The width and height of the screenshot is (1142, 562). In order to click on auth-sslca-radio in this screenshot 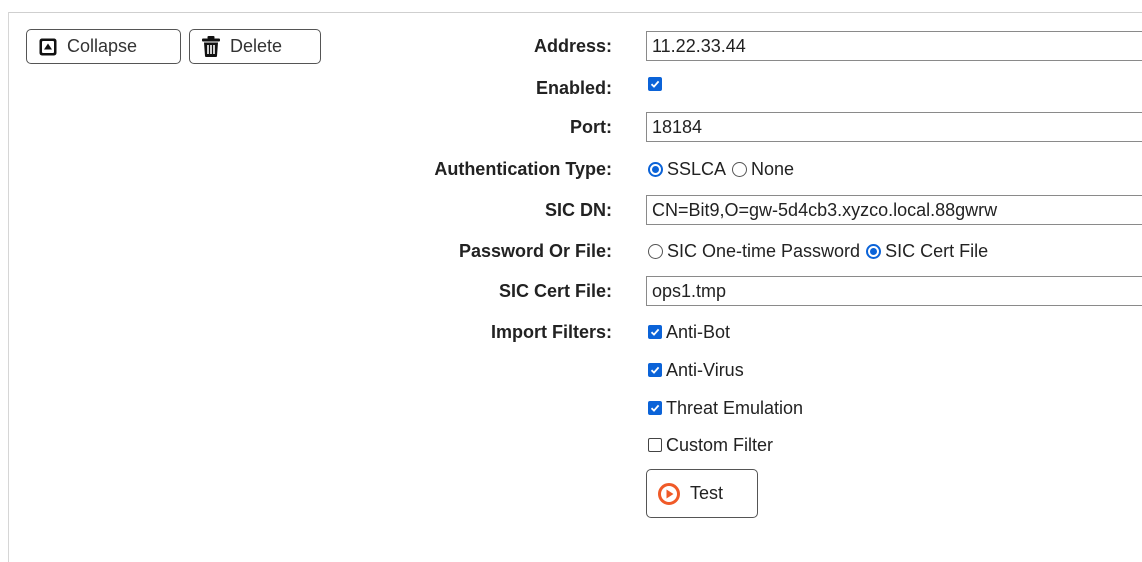, I will do `click(655, 169)`.